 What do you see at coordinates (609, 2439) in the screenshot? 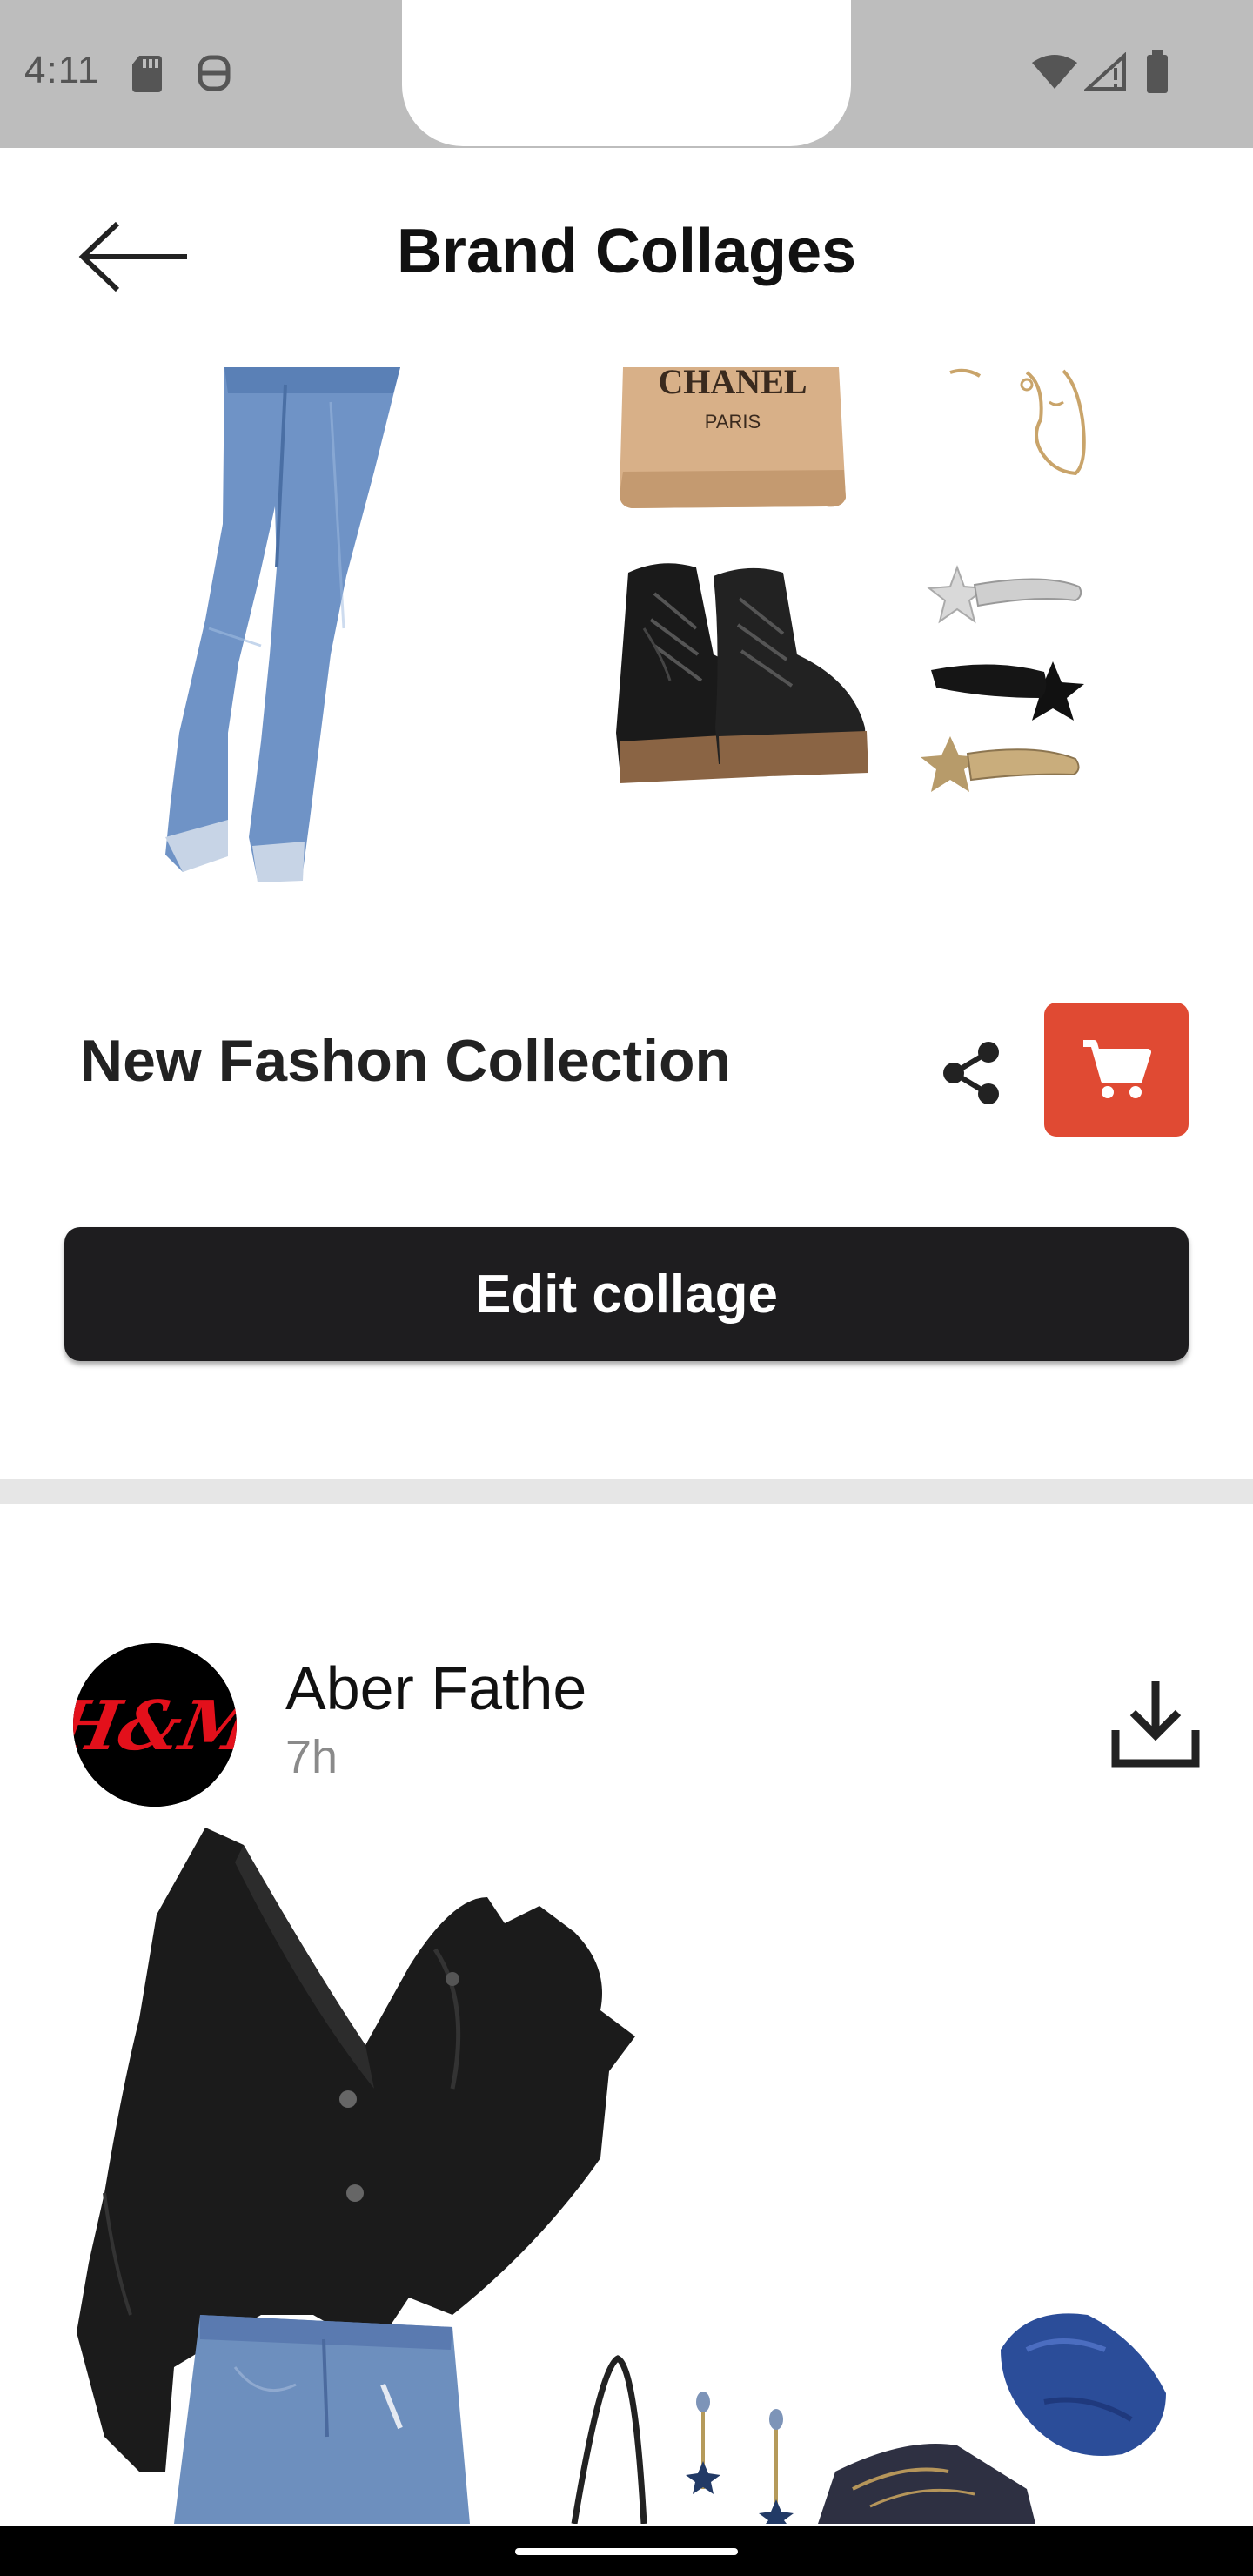
I see `bag-strap-image` at bounding box center [609, 2439].